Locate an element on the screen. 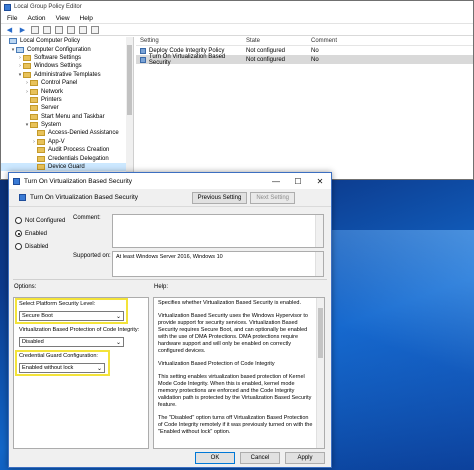 Image resolution: width=474 pixels, height=470 pixels. radio-disabled: Disabled is located at coordinates (31, 246).